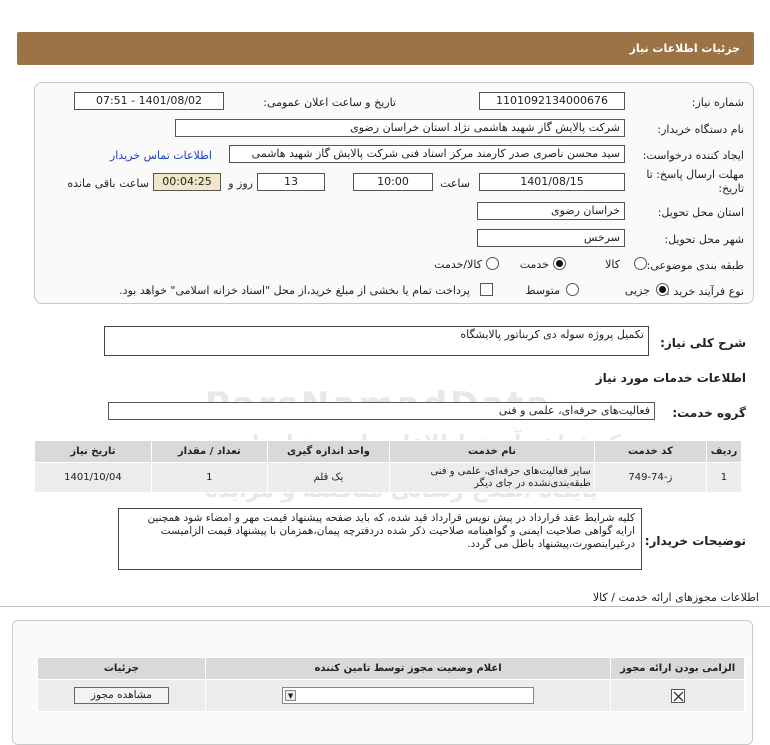 This screenshot has height=745, width=770. I want to click on category-option-service: خدمت, so click(534, 264).